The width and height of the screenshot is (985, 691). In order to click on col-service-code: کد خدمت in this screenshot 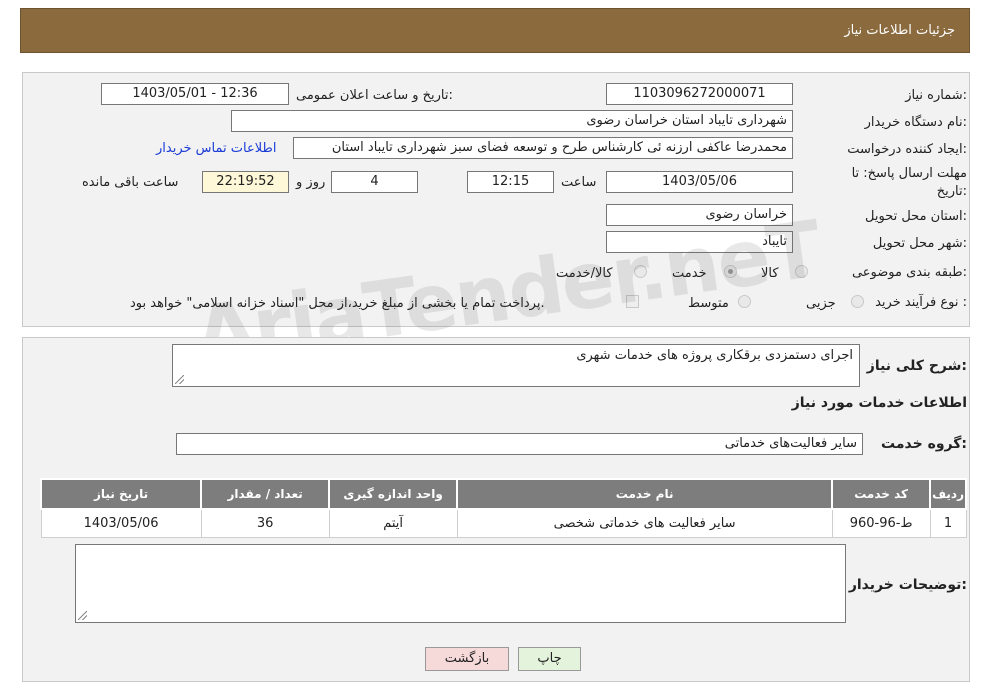, I will do `click(881, 494)`.